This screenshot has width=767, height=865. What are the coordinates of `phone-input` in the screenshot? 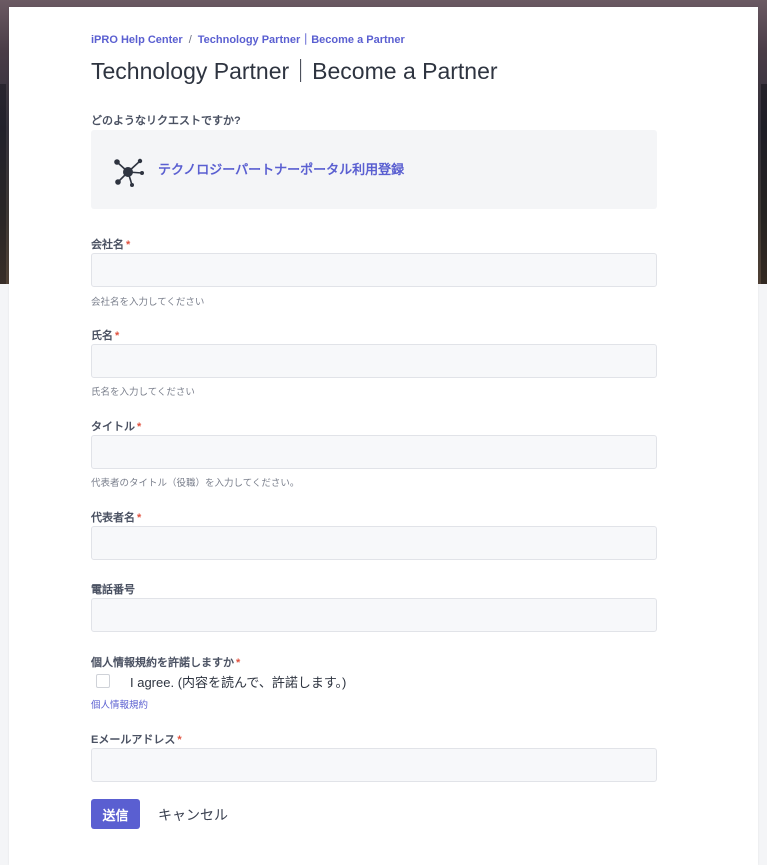 It's located at (374, 615).